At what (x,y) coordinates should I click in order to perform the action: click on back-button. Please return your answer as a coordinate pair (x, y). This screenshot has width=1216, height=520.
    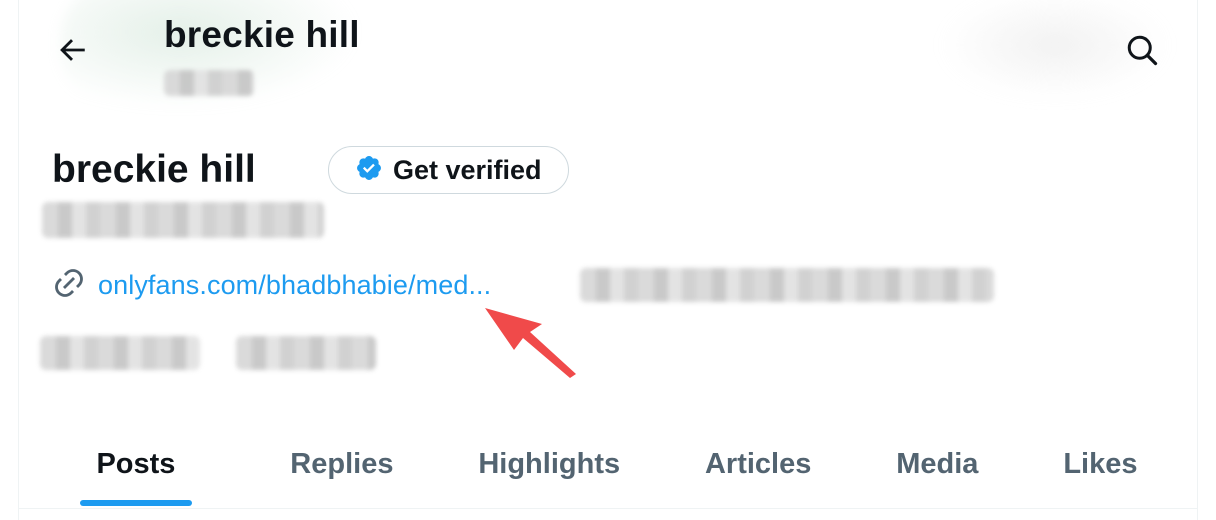
    Looking at the image, I should click on (72, 52).